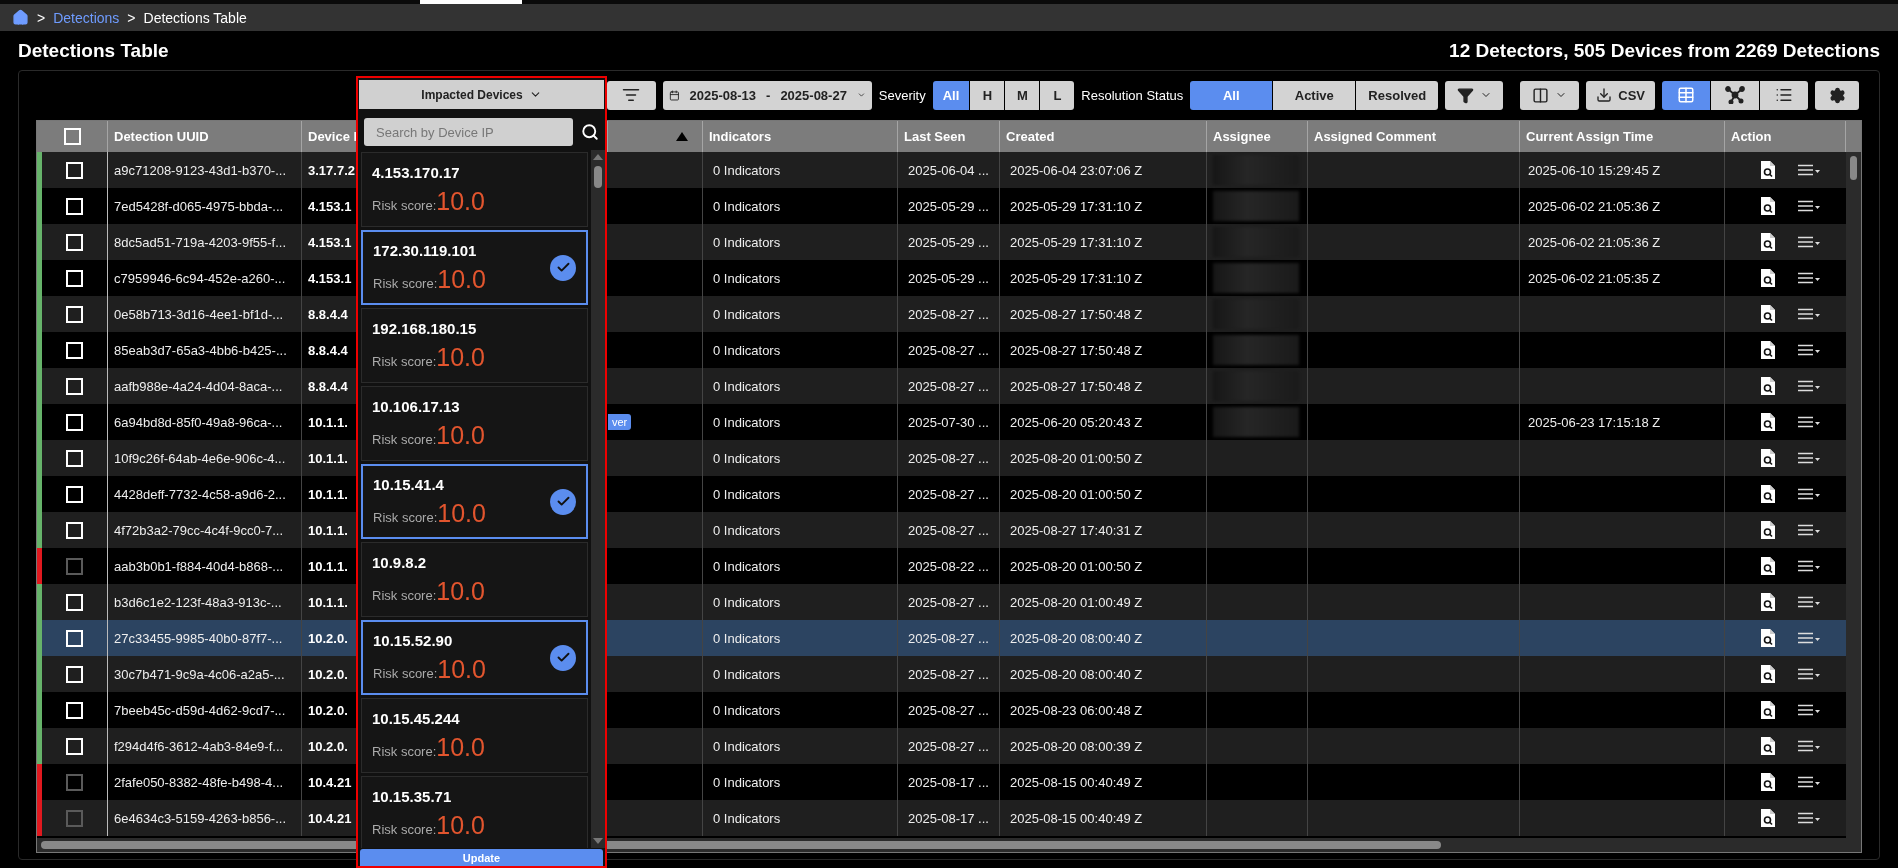 This screenshot has height=868, width=1898. I want to click on table-cell: 2025-06-02 21:05:35 Z, so click(1594, 278).